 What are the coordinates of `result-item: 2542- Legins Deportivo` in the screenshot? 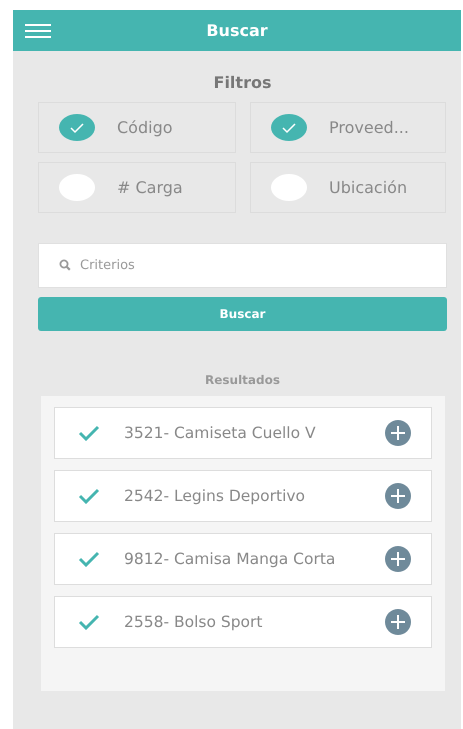 It's located at (243, 496).